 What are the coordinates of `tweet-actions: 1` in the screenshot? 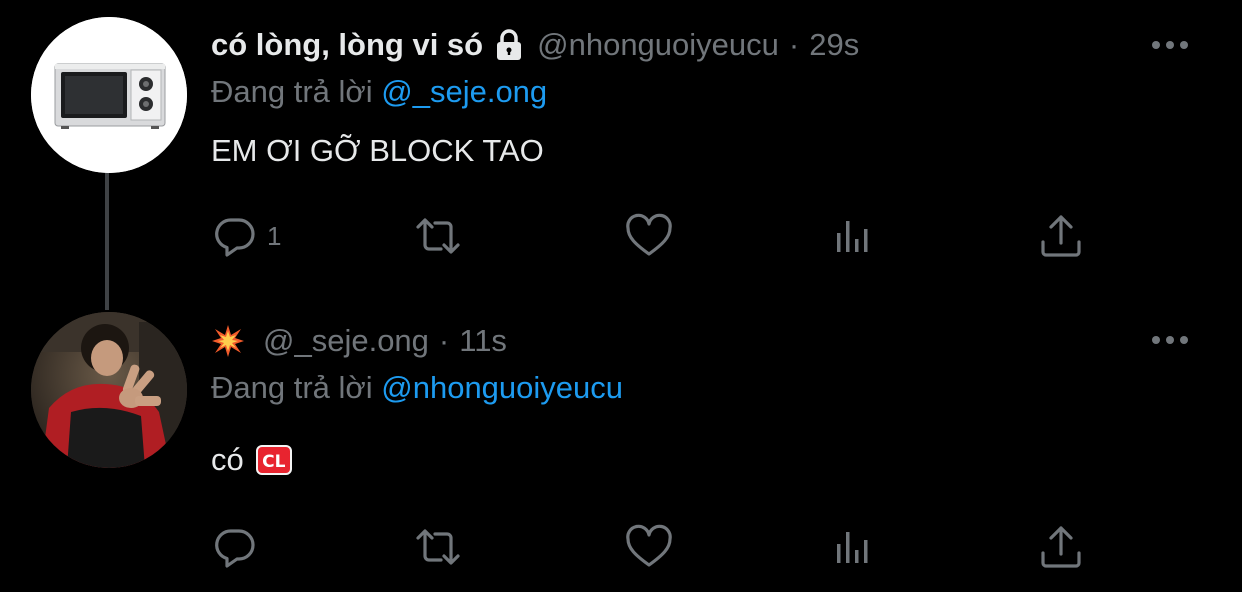 It's located at (661, 236).